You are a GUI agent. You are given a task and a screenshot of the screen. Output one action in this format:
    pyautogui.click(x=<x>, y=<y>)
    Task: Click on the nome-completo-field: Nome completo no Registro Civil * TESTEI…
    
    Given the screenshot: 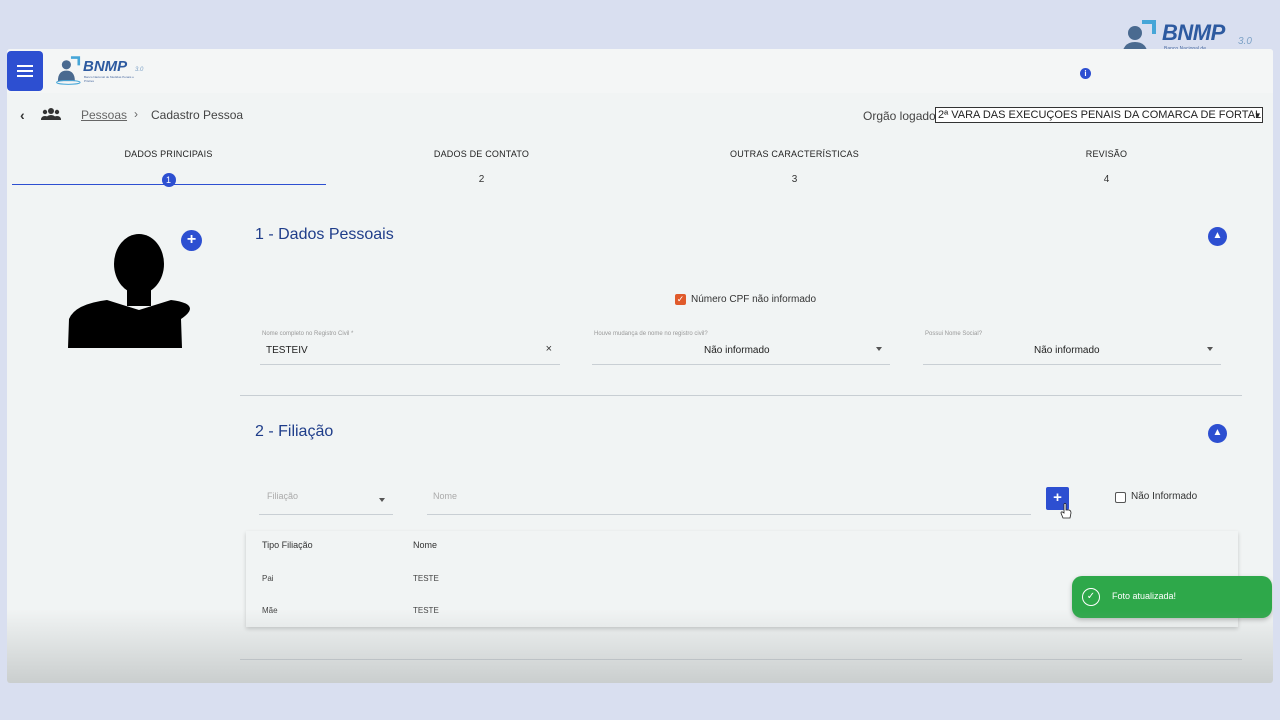 What is the action you would take?
    pyautogui.click(x=410, y=348)
    